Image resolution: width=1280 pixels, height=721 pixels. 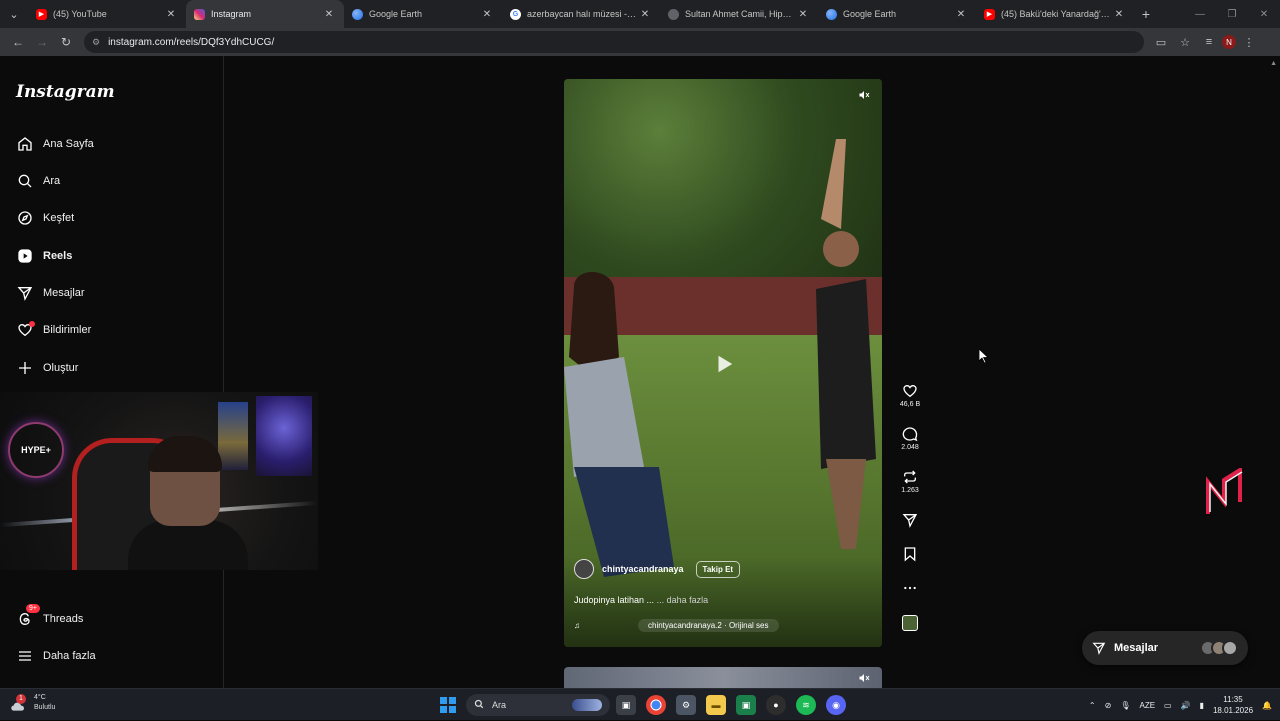 What do you see at coordinates (836, 705) in the screenshot?
I see `discord-icon: ◉` at bounding box center [836, 705].